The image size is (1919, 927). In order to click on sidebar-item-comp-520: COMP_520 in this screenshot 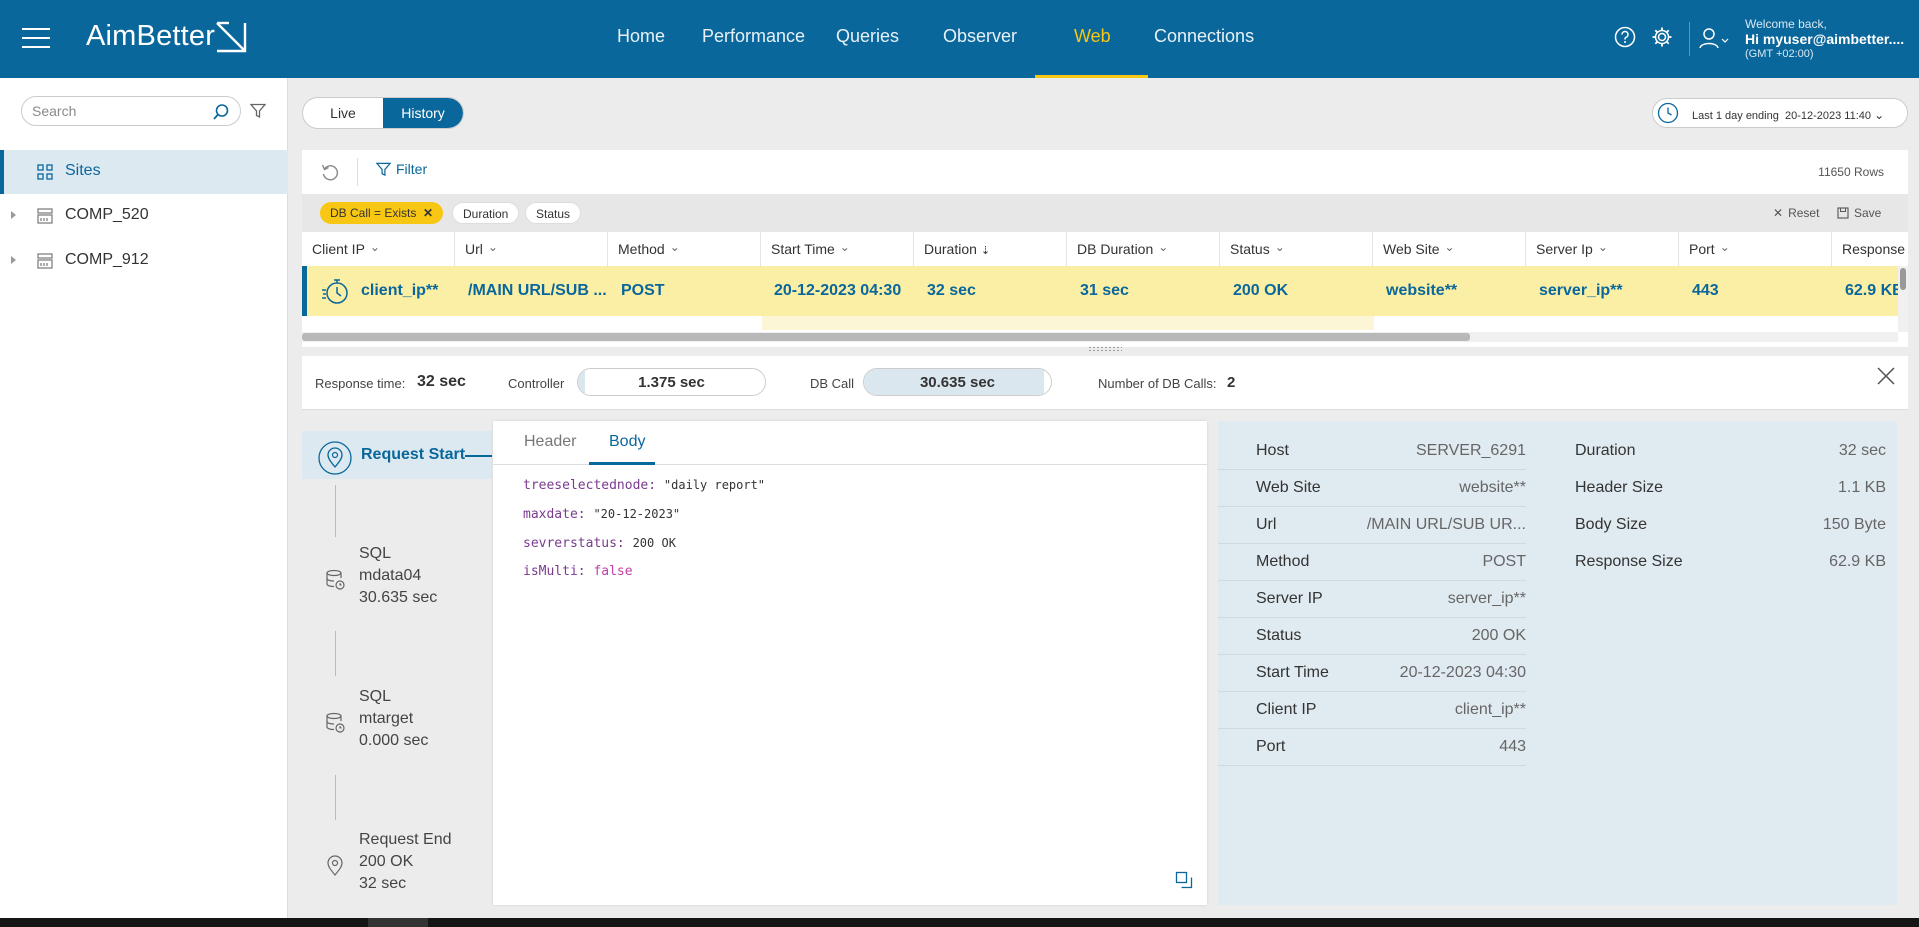, I will do `click(144, 216)`.